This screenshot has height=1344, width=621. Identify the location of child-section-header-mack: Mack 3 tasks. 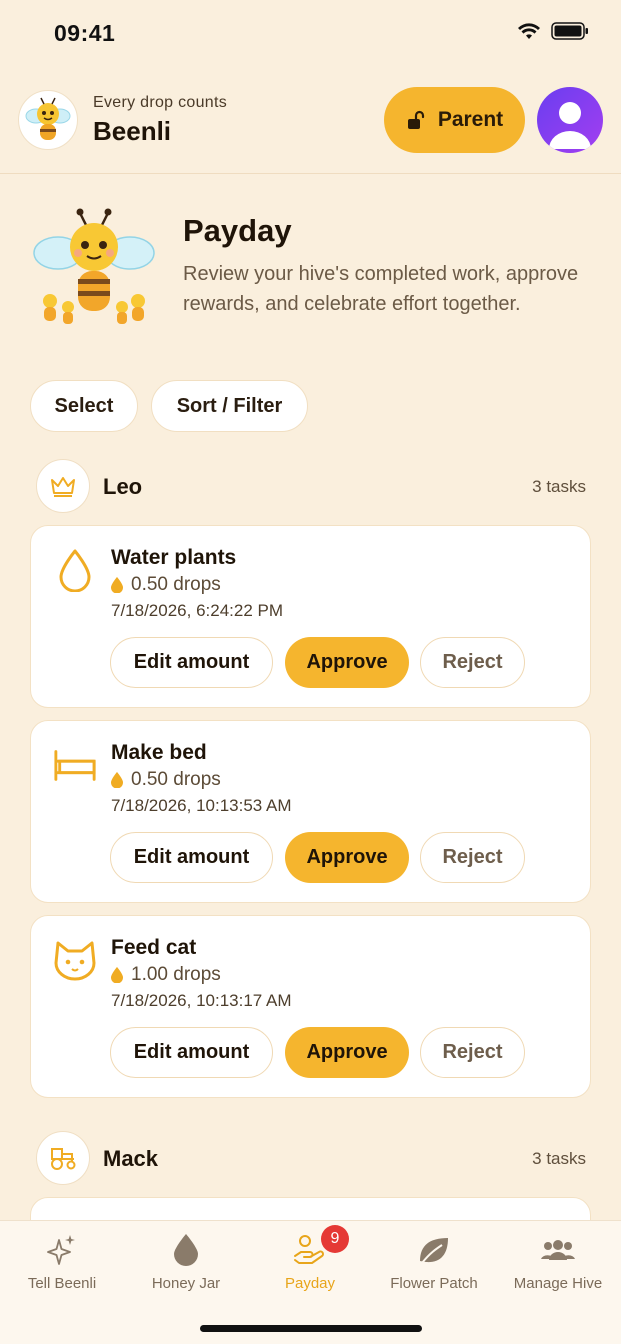
(311, 1158).